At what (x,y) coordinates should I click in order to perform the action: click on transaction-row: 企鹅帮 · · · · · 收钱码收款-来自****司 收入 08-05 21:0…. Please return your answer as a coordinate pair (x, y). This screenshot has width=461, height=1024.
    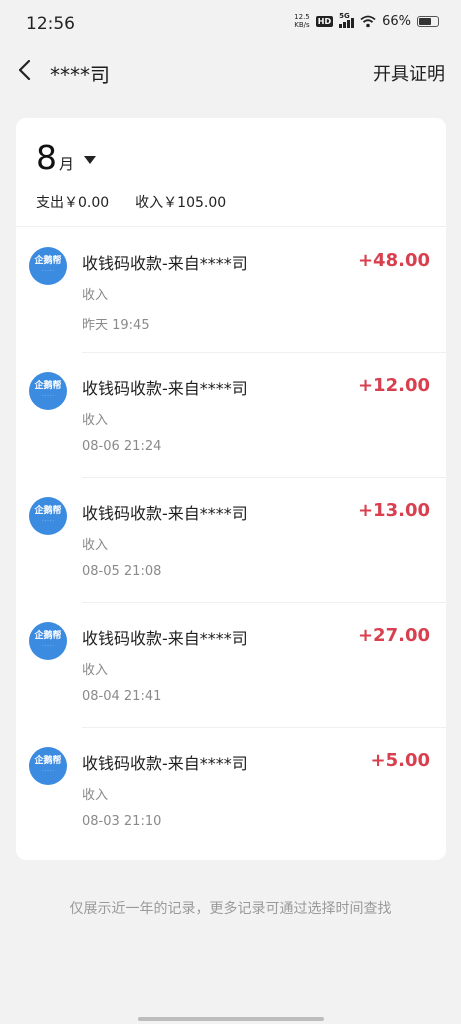
    Looking at the image, I should click on (231, 540).